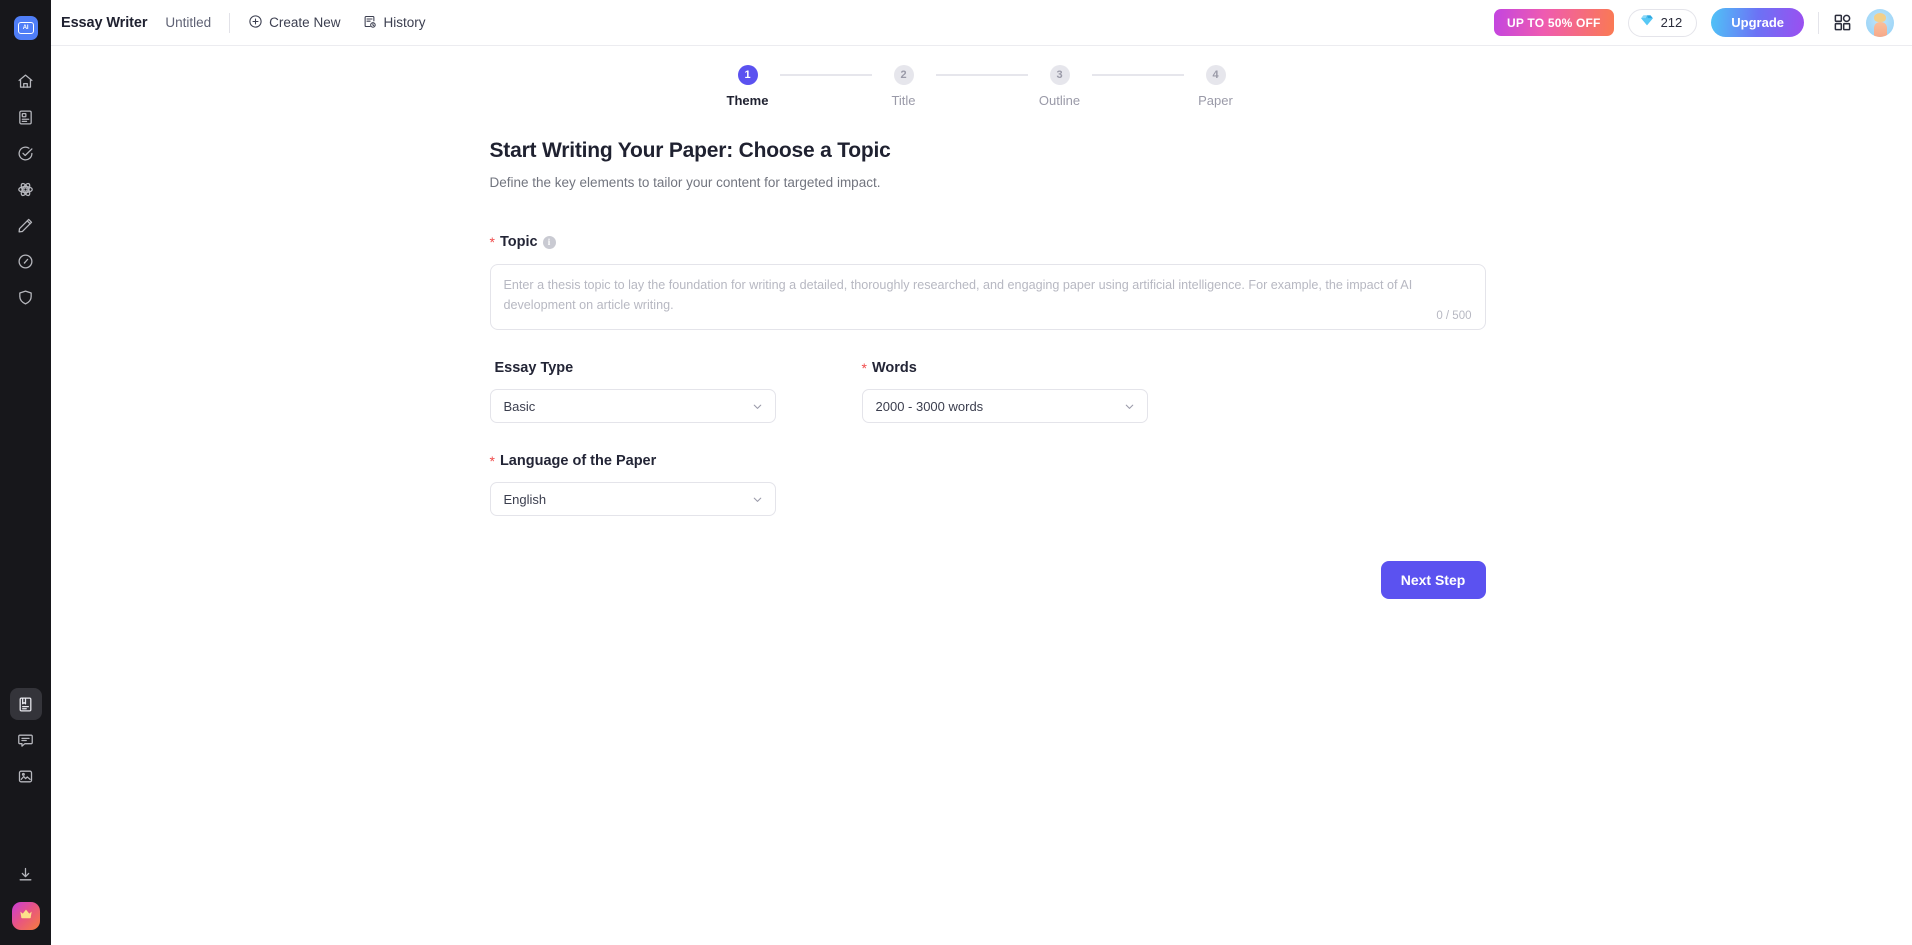 The height and width of the screenshot is (945, 1912). I want to click on promo-badge: UP TO 50% OFF, so click(1554, 22).